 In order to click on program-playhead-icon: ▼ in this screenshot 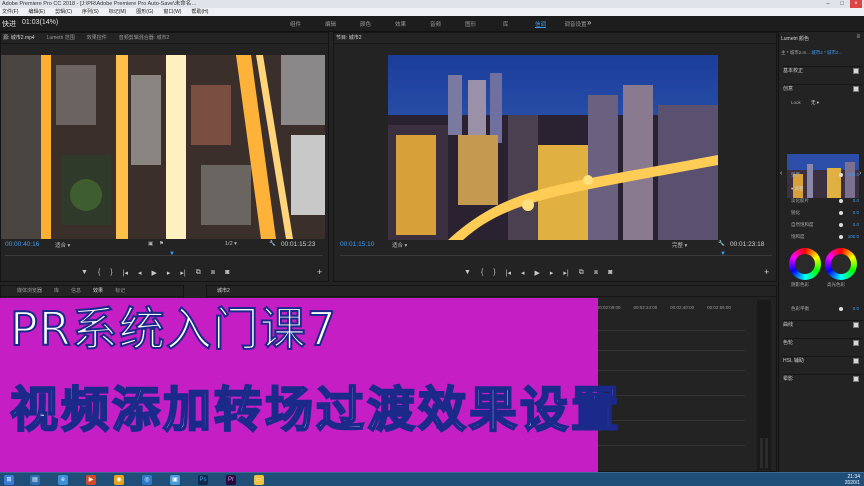, I will do `click(723, 254)`.